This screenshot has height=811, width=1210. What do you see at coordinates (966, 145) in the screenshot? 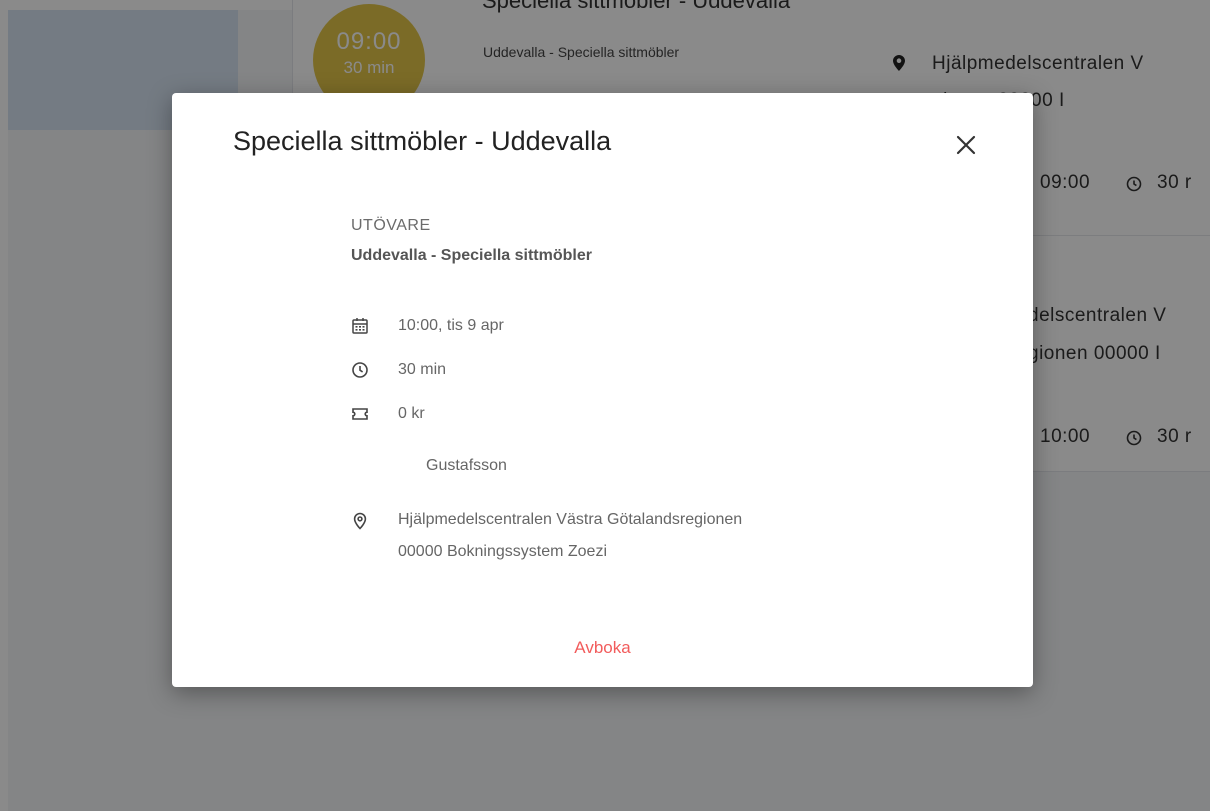
I see `close-icon` at bounding box center [966, 145].